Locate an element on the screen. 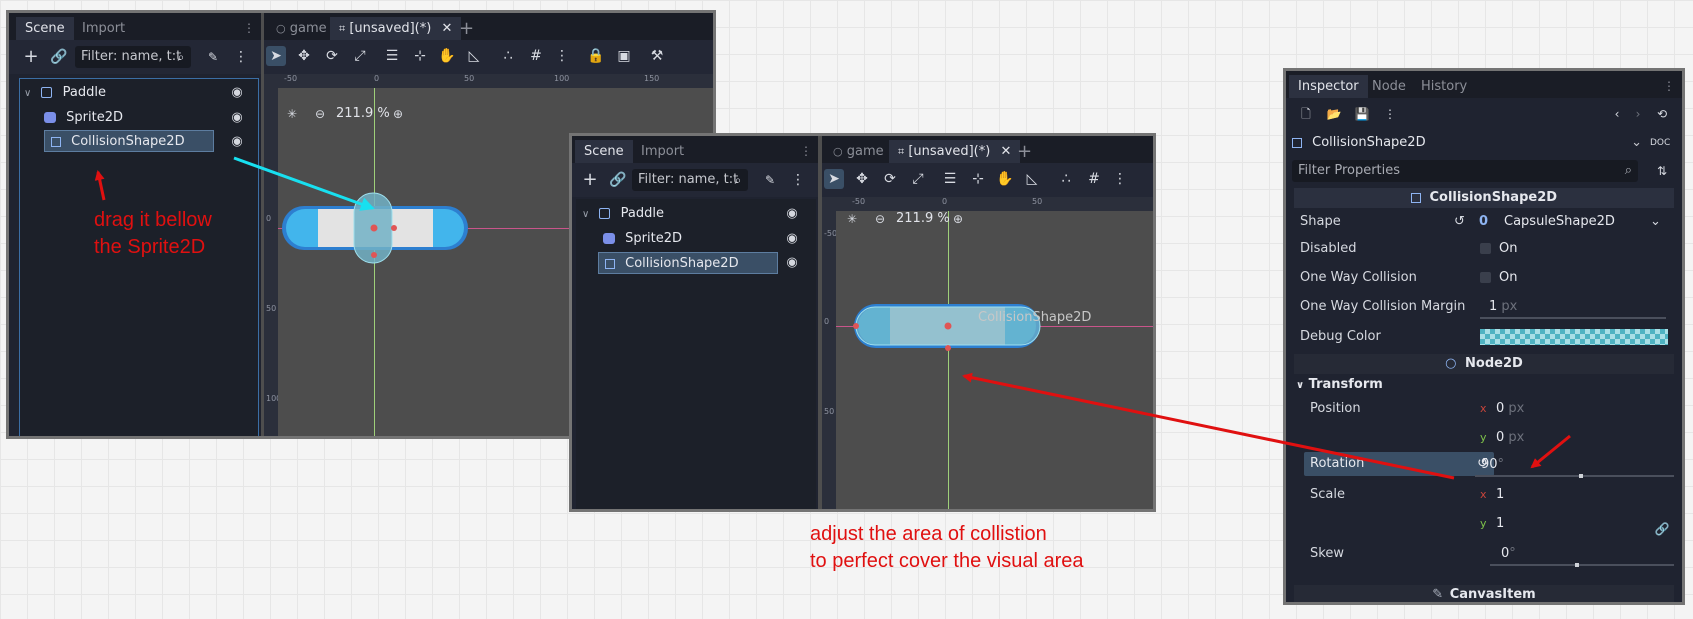  property-rotation-value: 90° is located at coordinates (1574, 464).